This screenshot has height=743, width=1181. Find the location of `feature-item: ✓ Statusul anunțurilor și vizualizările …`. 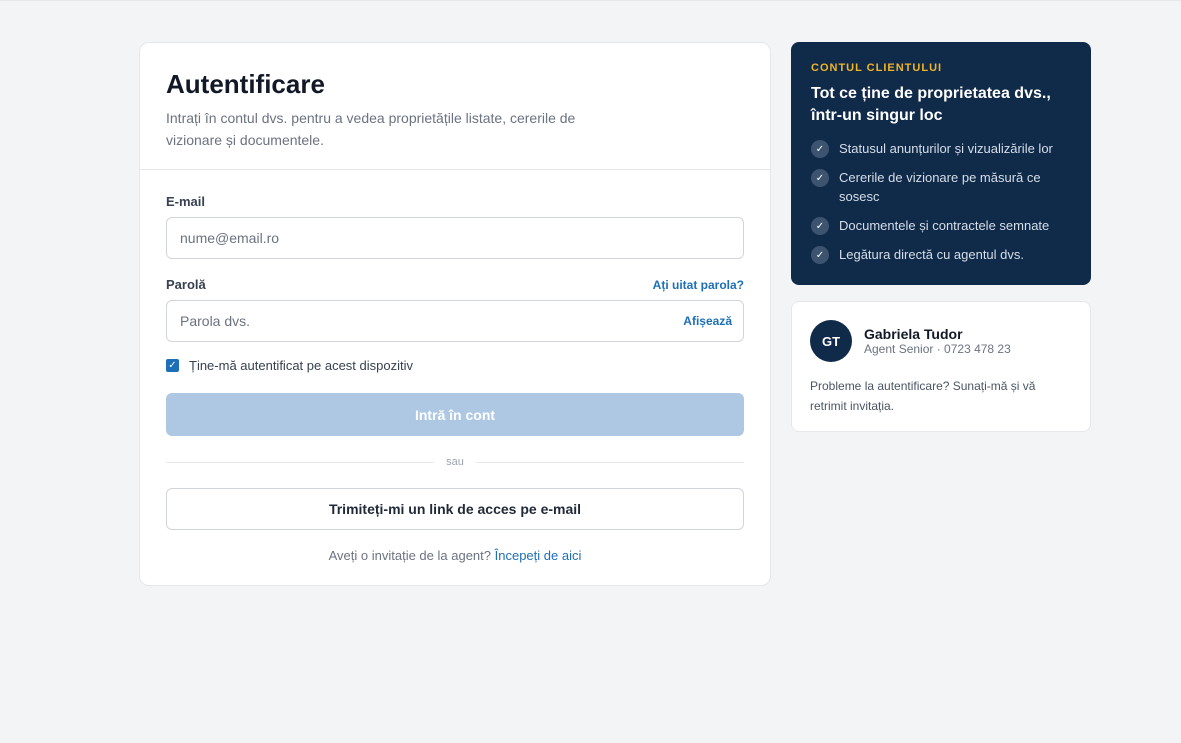

feature-item: ✓ Statusul anunțurilor și vizualizările … is located at coordinates (941, 148).